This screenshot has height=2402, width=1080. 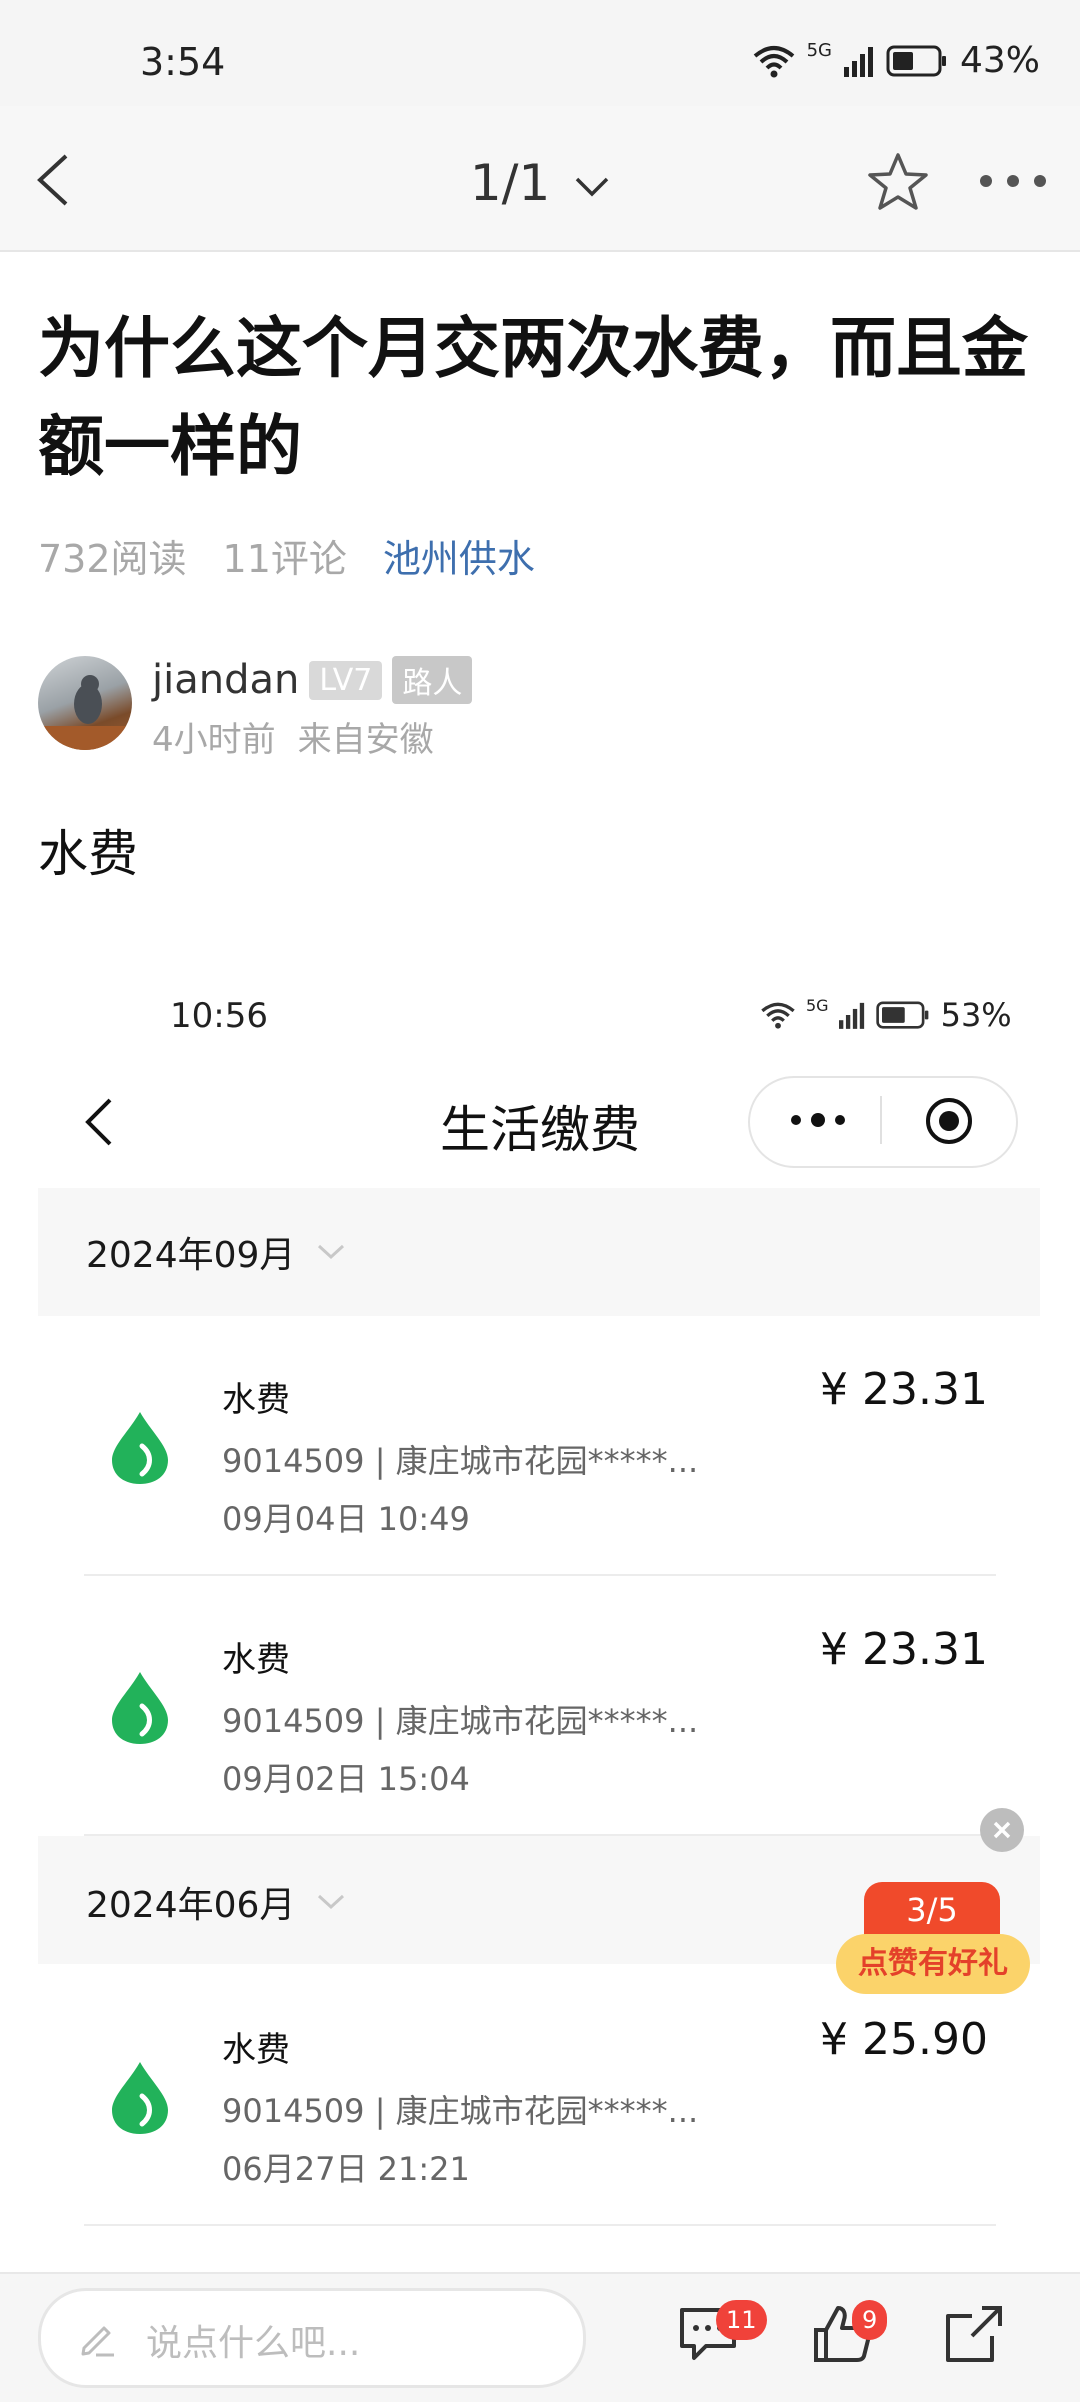 I want to click on embedded-status-indicators: 5G 53%, so click(x=886, y=1015).